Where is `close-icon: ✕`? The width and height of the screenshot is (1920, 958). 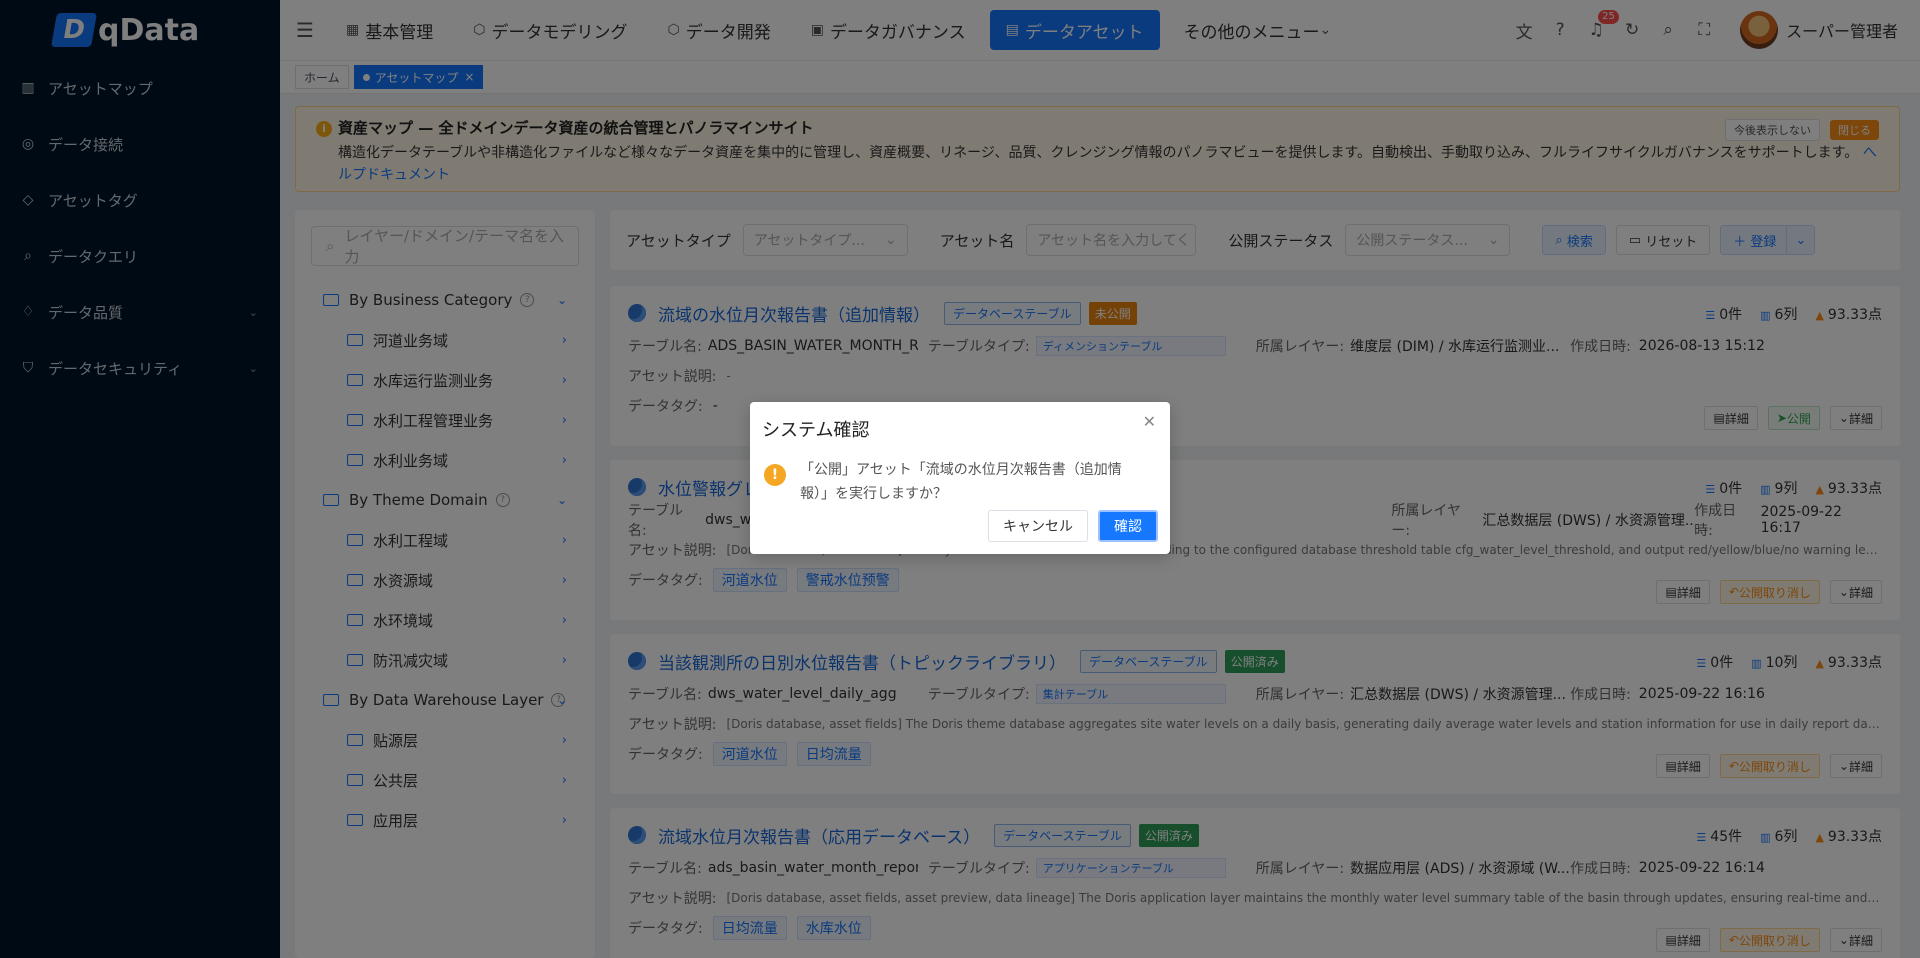
close-icon: ✕ is located at coordinates (1149, 421).